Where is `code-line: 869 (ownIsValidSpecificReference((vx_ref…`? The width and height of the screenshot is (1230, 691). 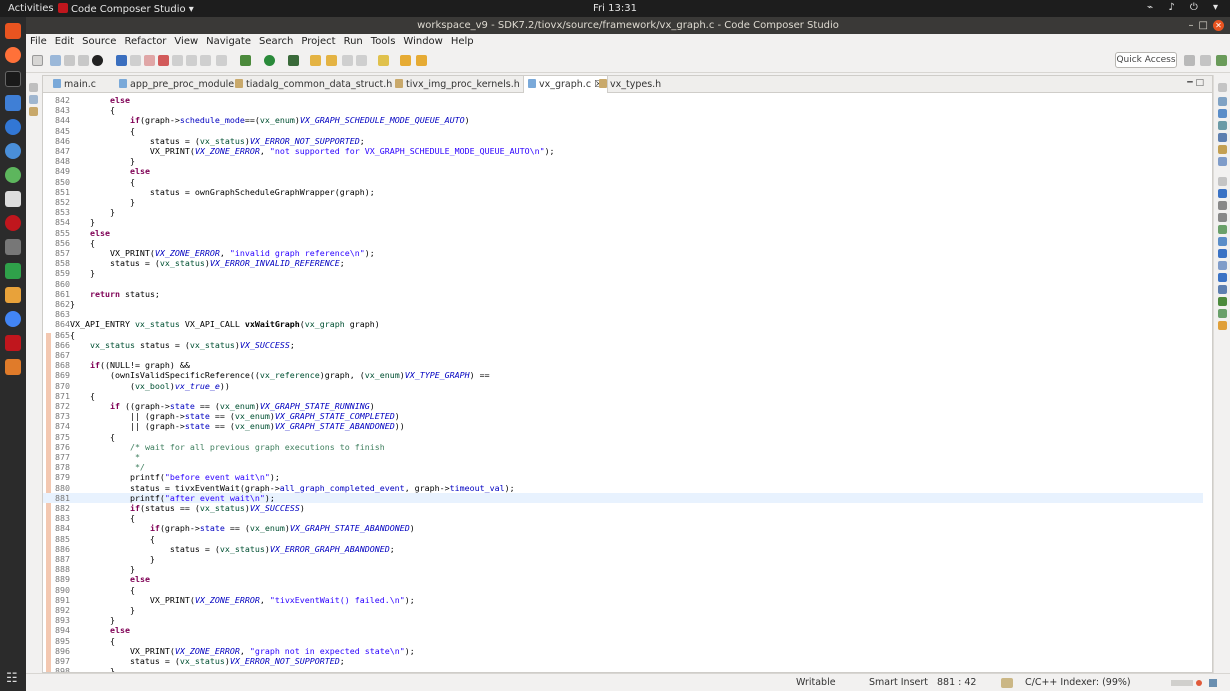
code-line: 869 (ownIsValidSpecificReference((vx_ref… is located at coordinates (623, 375).